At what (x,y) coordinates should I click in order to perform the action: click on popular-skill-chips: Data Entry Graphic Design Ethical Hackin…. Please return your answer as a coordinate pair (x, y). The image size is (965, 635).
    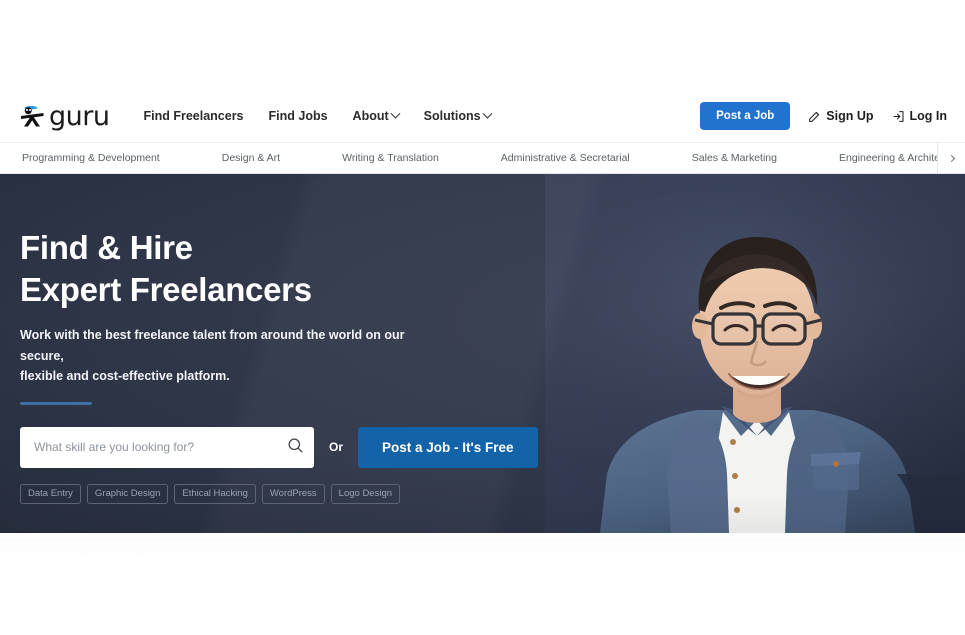
    Looking at the image, I should click on (290, 494).